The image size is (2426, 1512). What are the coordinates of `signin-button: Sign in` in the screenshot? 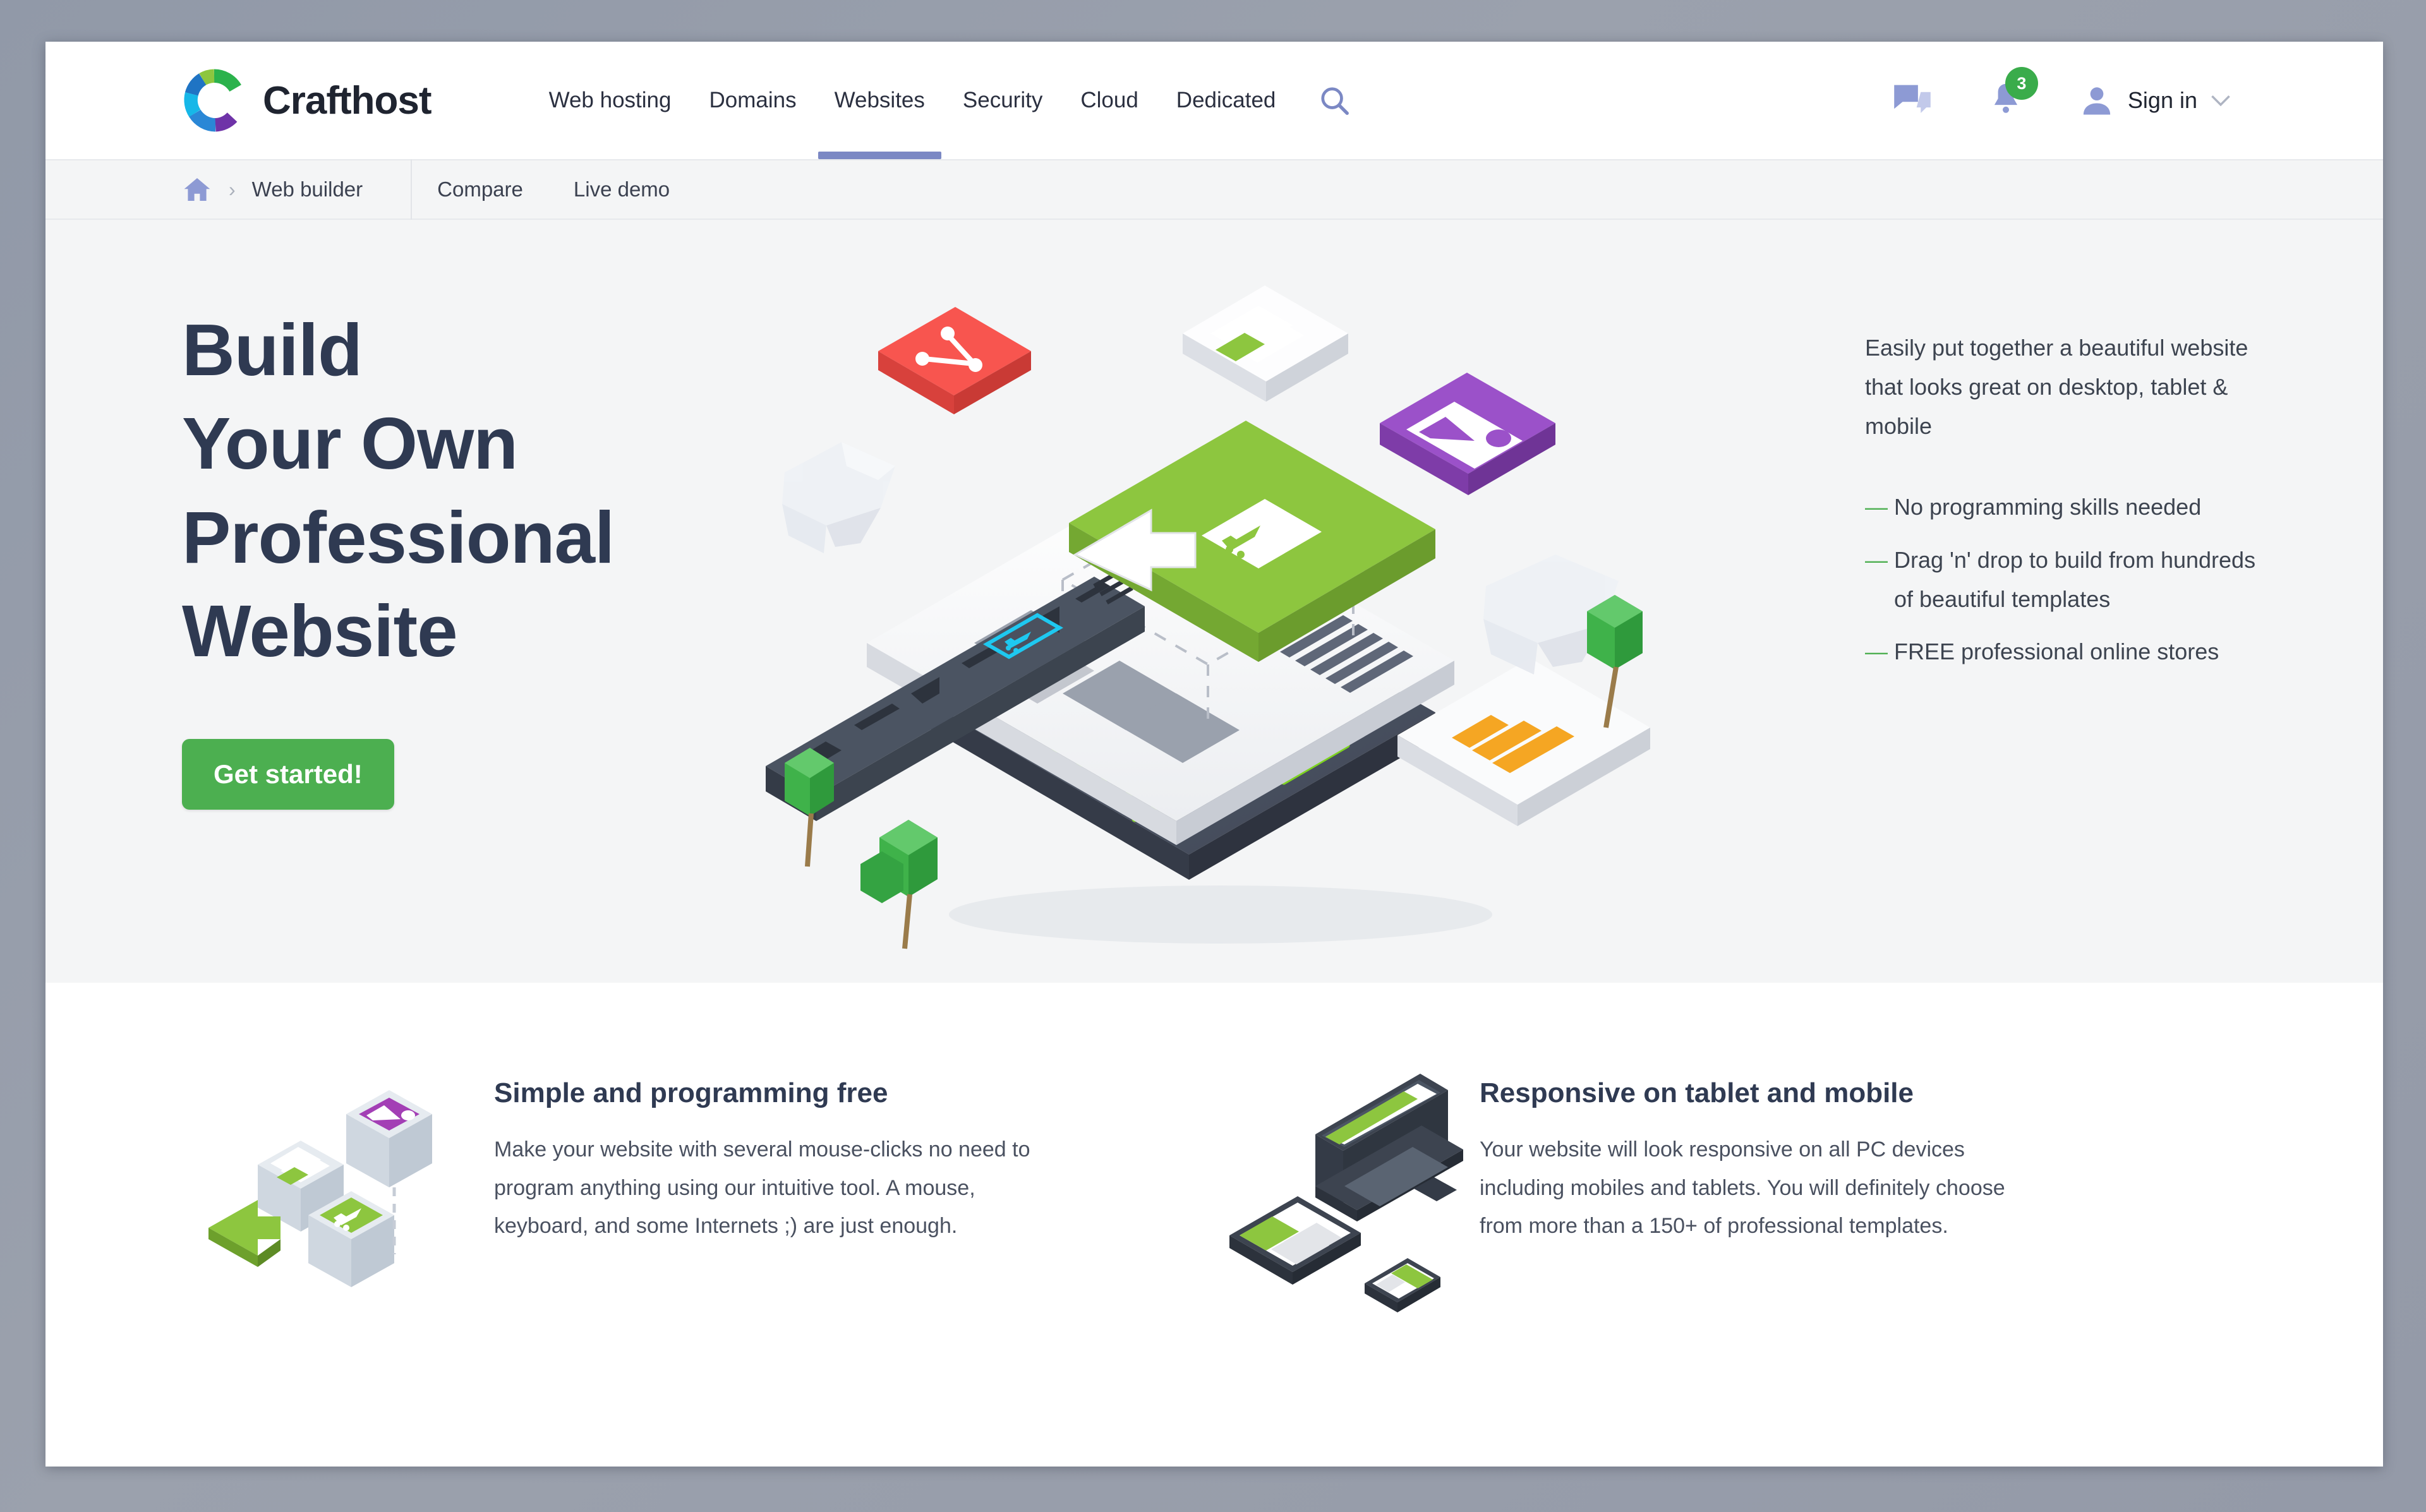 It's located at (2155, 100).